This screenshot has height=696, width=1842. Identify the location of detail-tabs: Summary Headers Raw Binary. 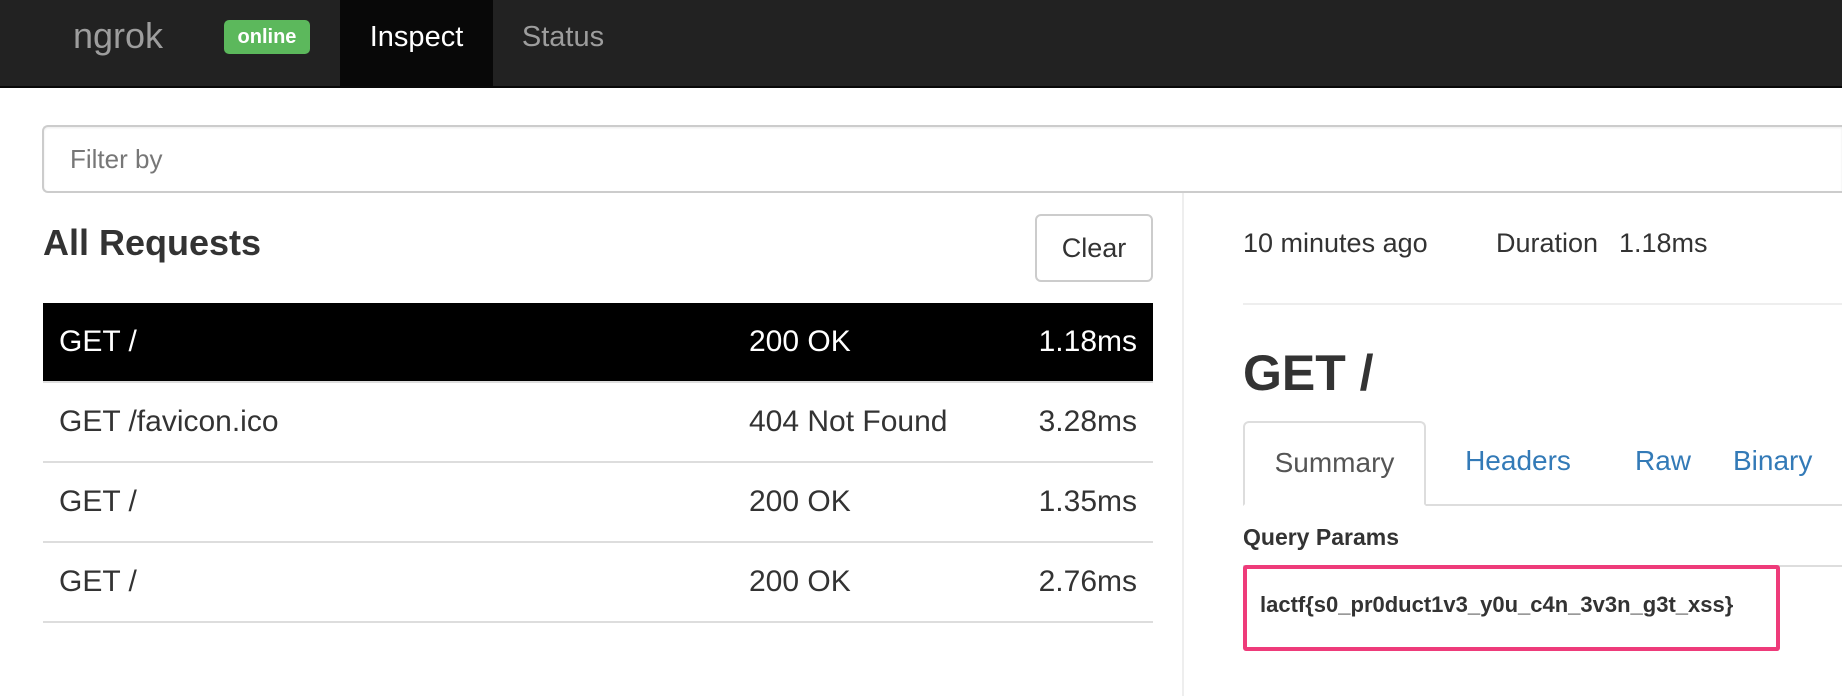
(1542, 463).